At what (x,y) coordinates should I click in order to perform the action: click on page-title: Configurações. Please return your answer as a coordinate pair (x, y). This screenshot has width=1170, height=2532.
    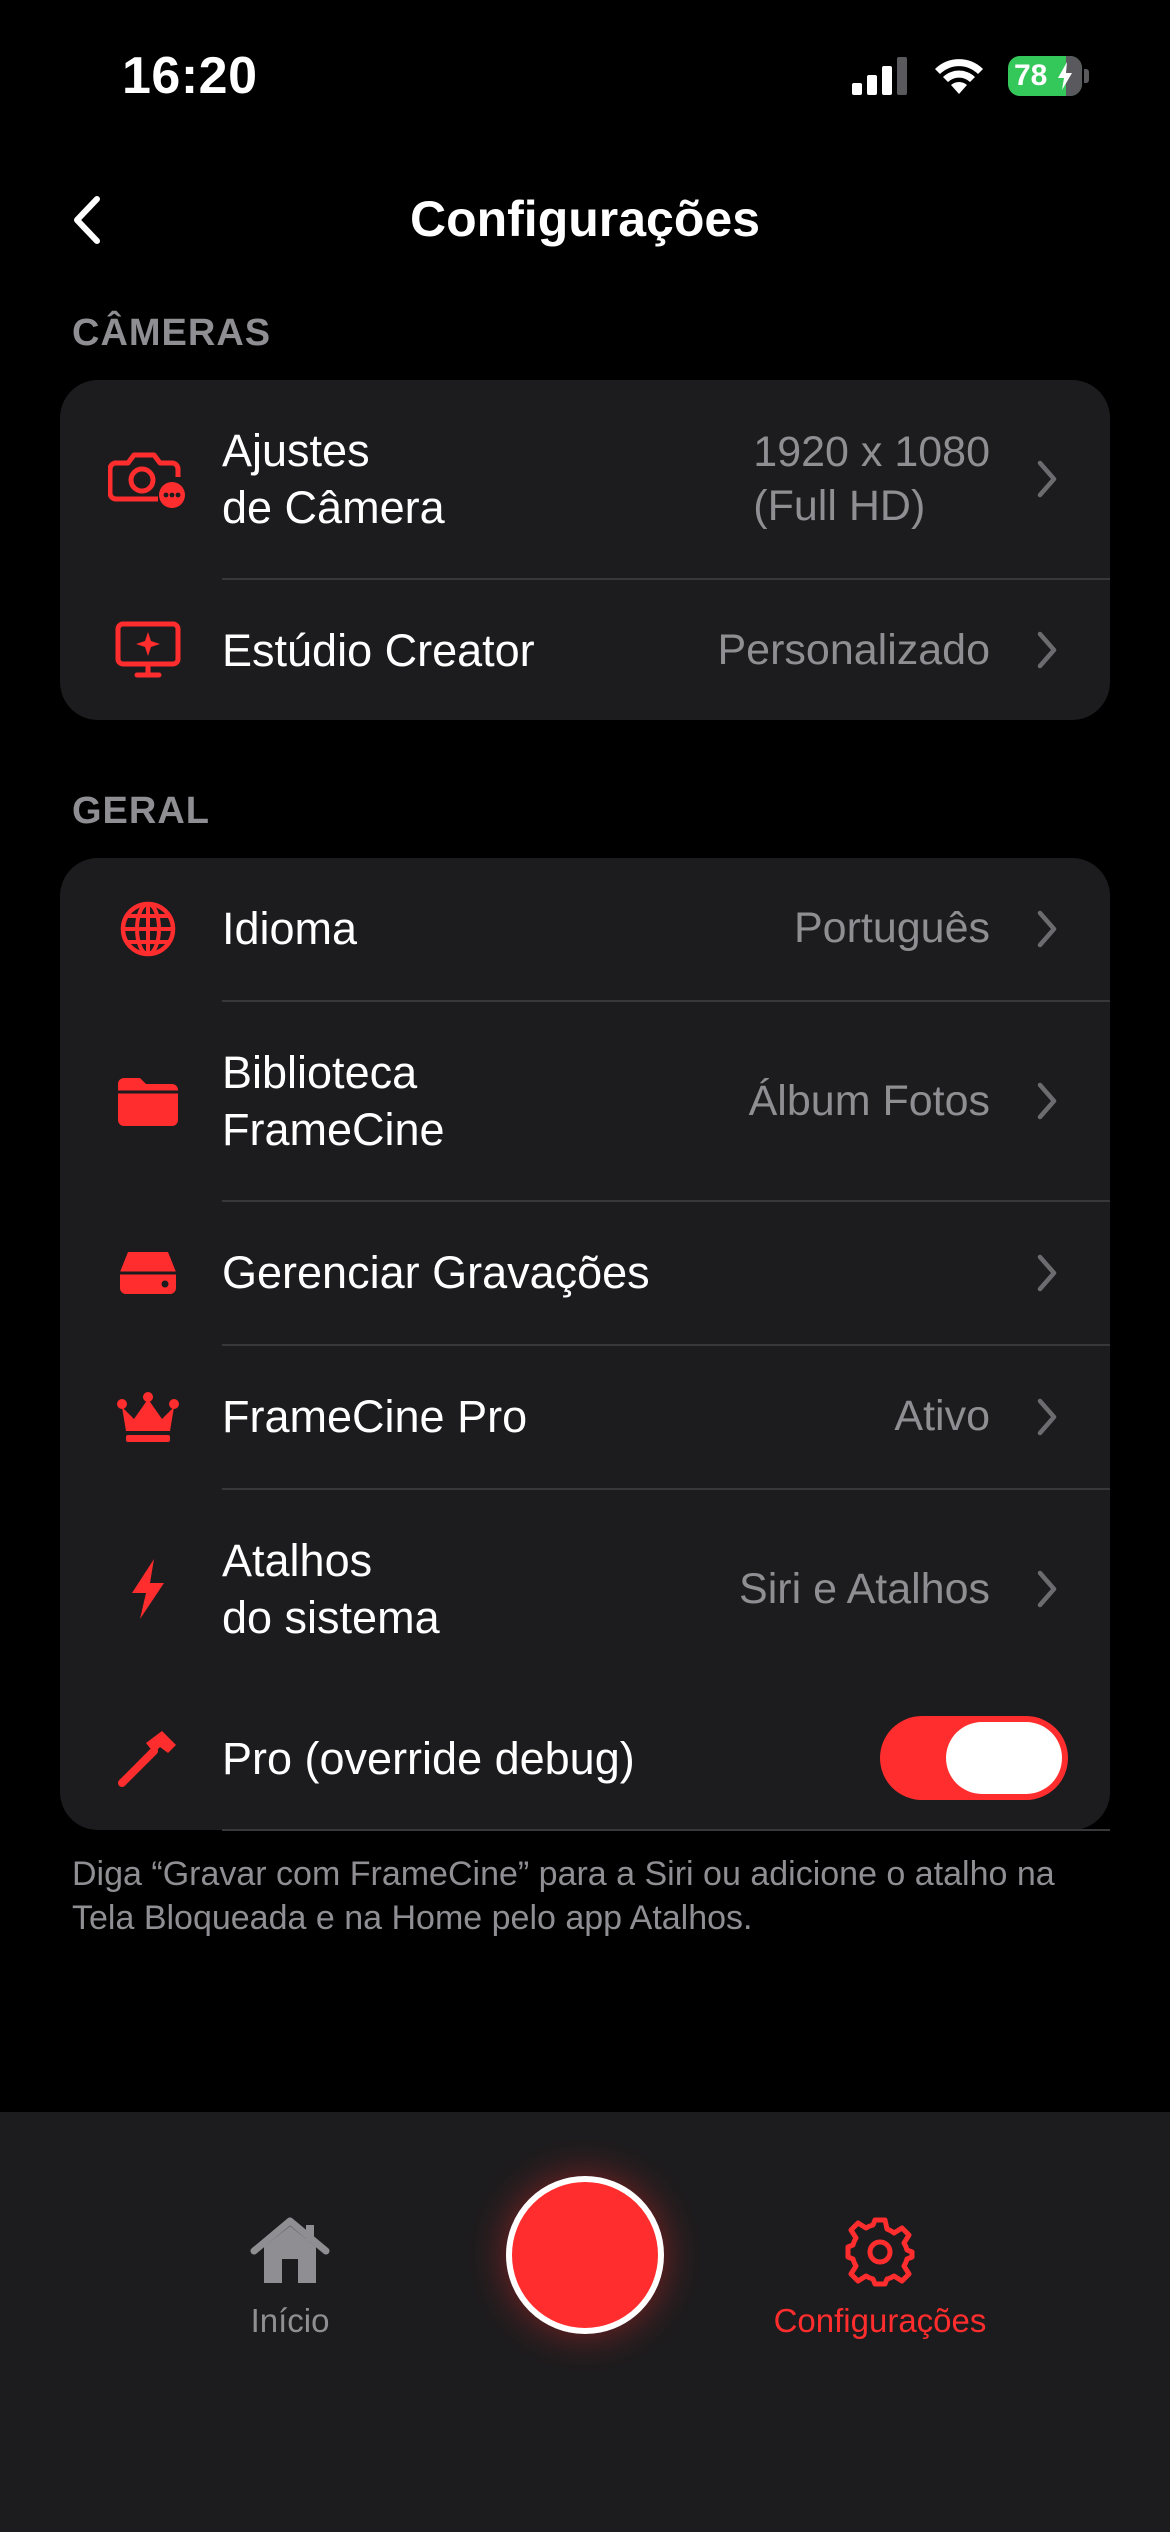
    Looking at the image, I should click on (585, 219).